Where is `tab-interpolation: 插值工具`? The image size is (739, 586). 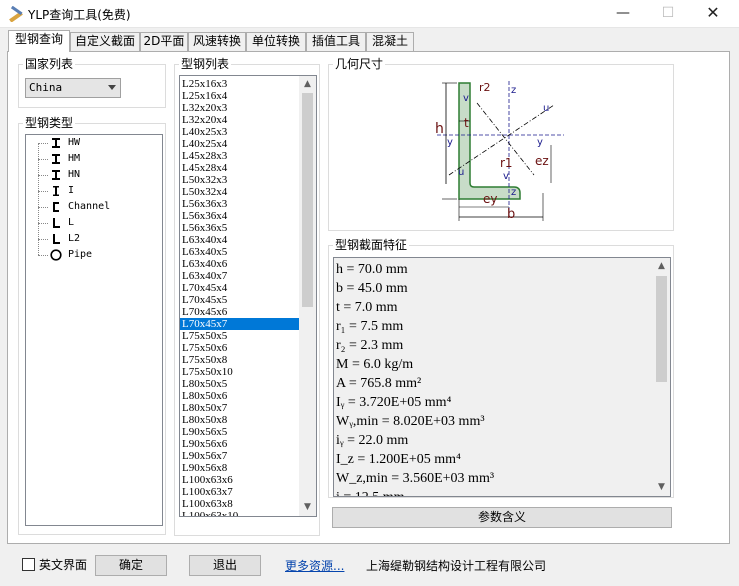
tab-interpolation: 插值工具 is located at coordinates (336, 41).